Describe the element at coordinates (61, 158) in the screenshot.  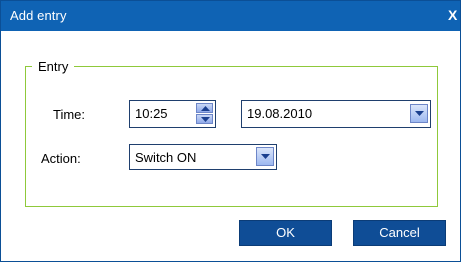
I see `action-label: Action:` at that location.